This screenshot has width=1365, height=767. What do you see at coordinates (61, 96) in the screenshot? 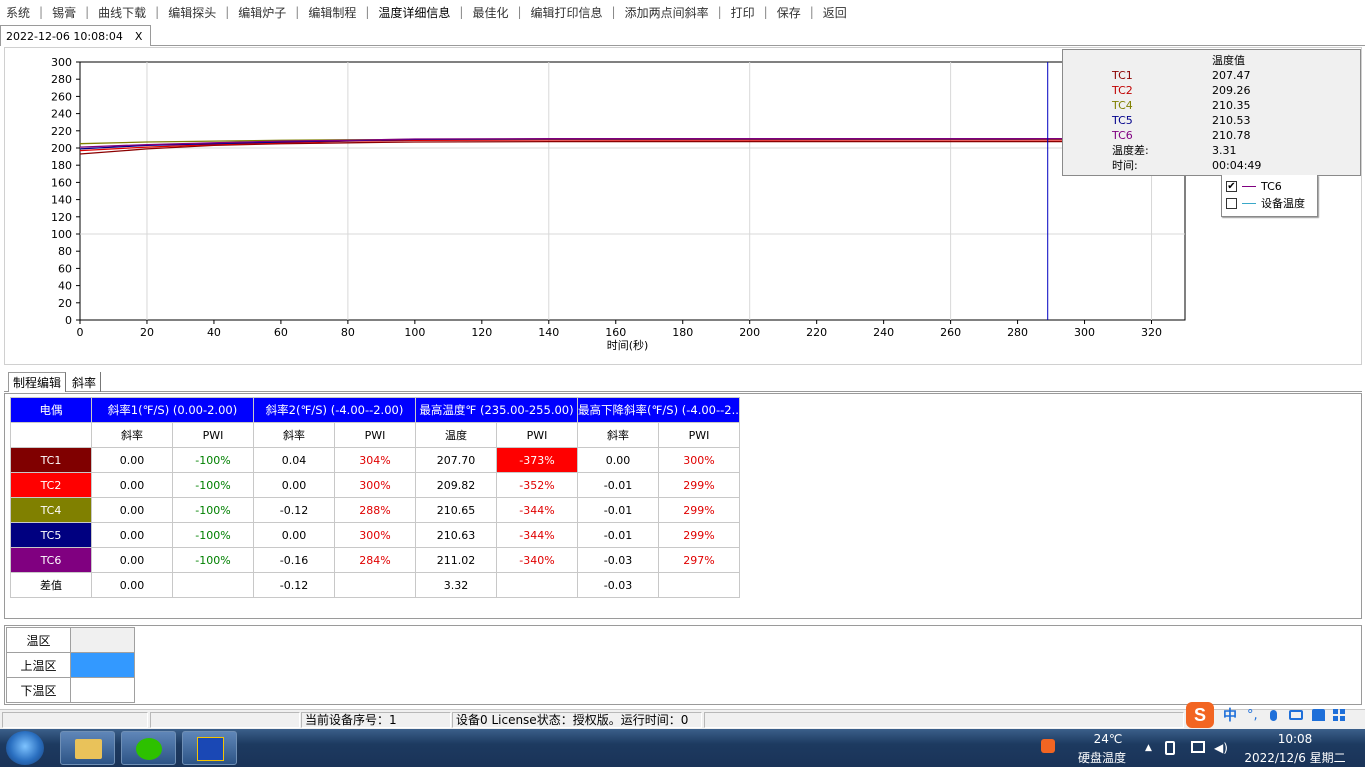
I see `y-tick-label: 260` at bounding box center [61, 96].